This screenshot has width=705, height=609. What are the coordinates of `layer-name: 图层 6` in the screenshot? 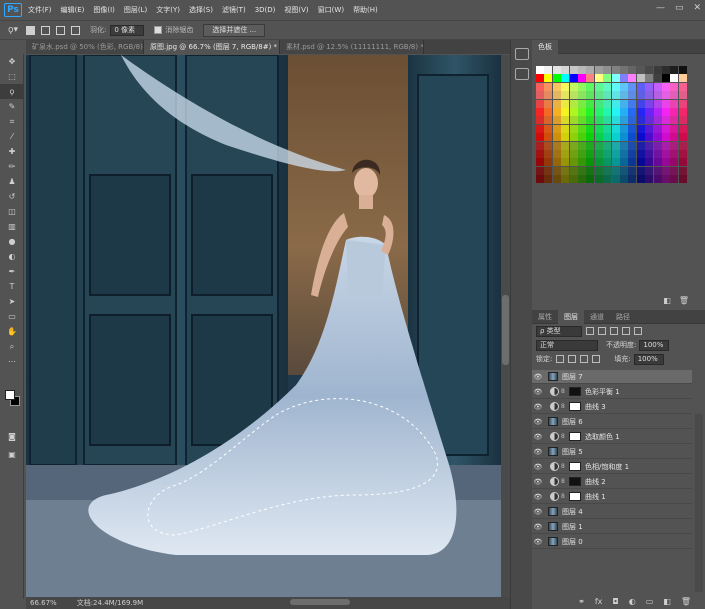 It's located at (572, 422).